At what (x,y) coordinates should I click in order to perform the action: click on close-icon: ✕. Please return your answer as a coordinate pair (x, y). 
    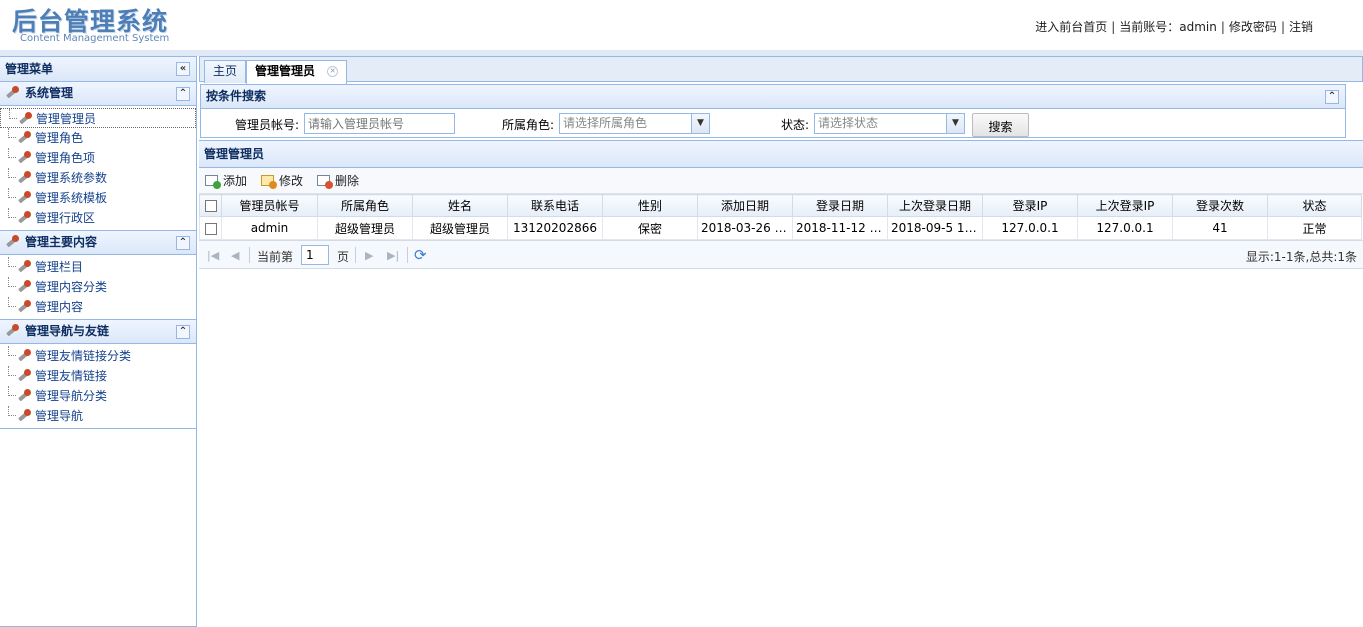
    Looking at the image, I should click on (333, 71).